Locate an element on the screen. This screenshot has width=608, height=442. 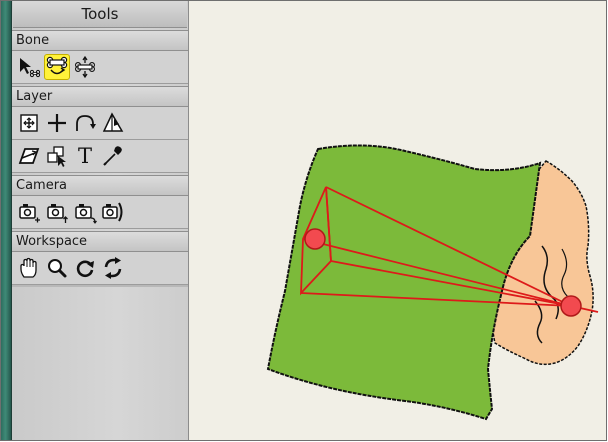
set-origin-icon is located at coordinates (57, 123).